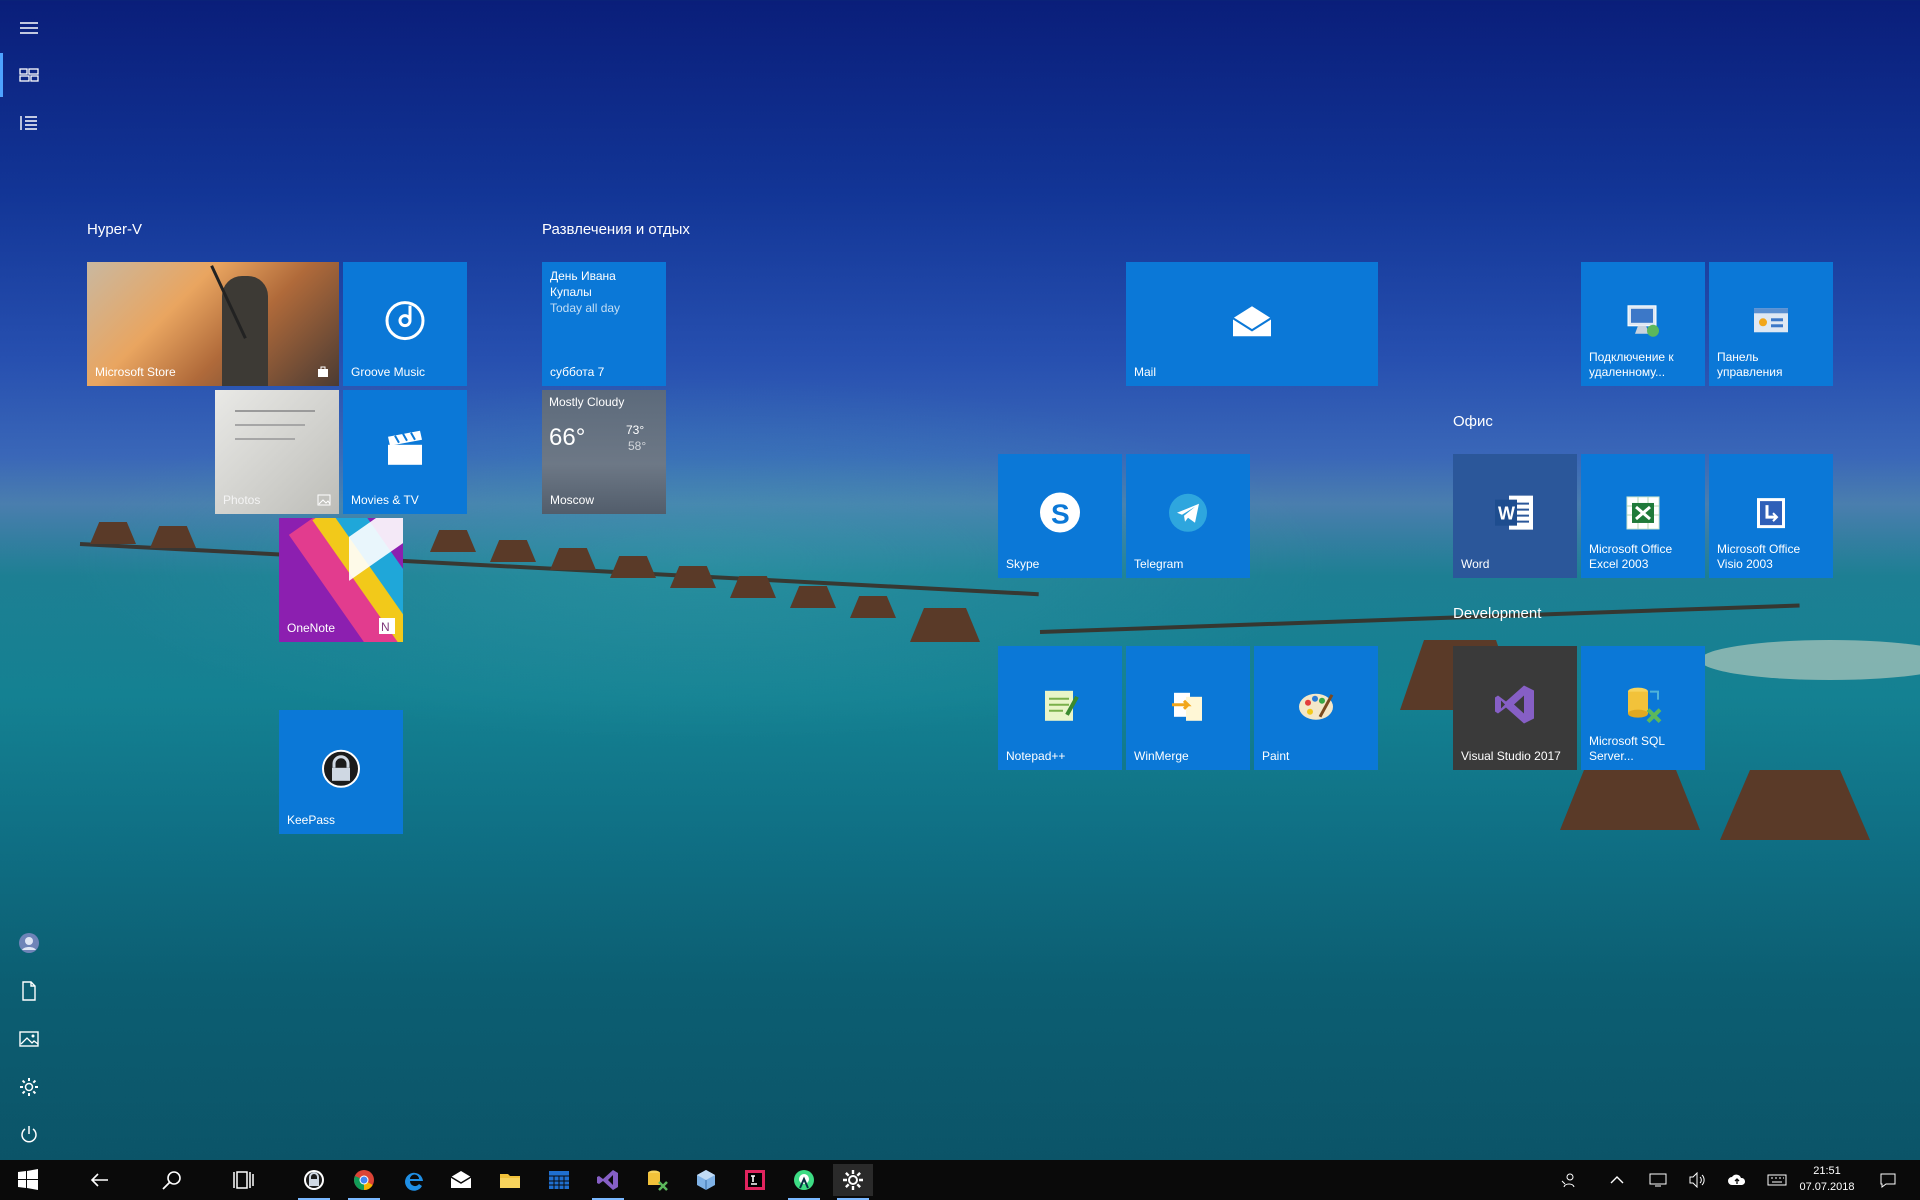 The width and height of the screenshot is (1920, 1200). I want to click on tile-keepass: KeePass, so click(341, 772).